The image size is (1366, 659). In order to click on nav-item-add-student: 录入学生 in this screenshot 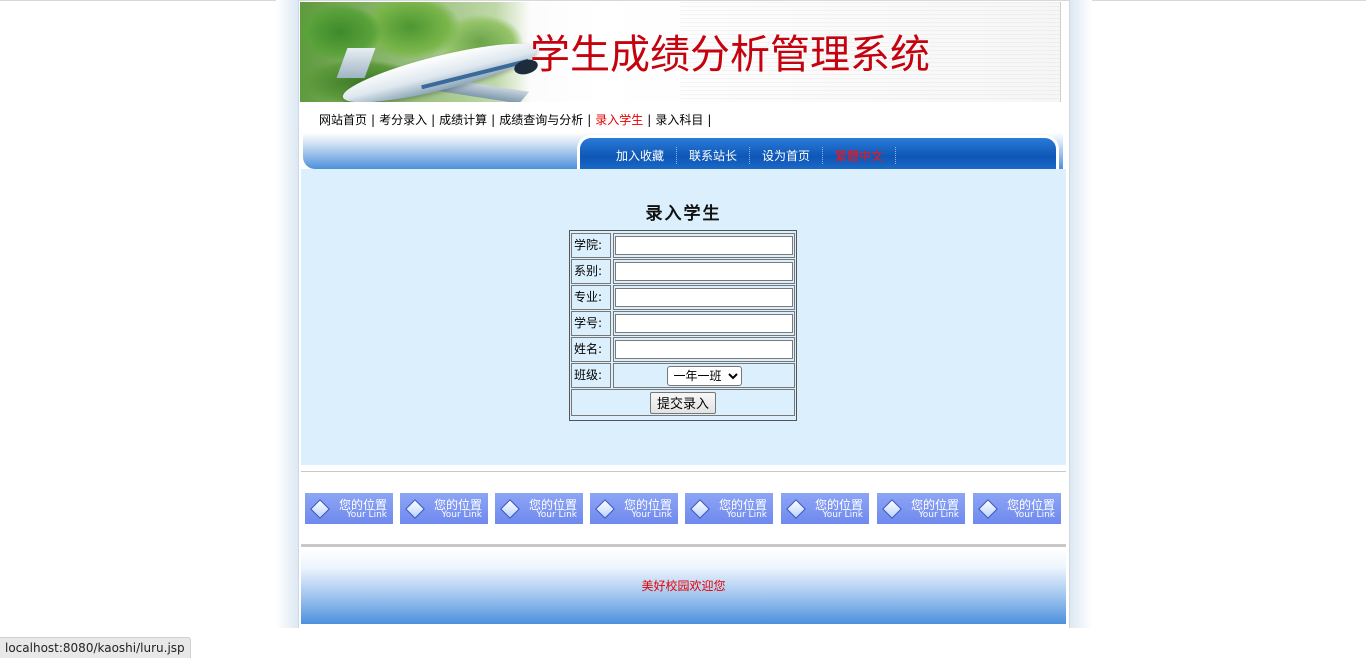, I will do `click(619, 120)`.